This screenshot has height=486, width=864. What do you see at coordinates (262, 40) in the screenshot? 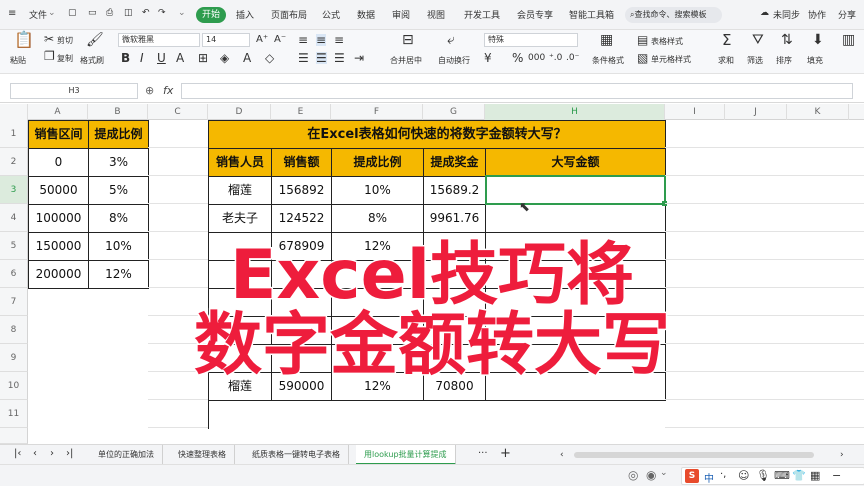
I see `font-grow-icon: A⁺` at bounding box center [262, 40].